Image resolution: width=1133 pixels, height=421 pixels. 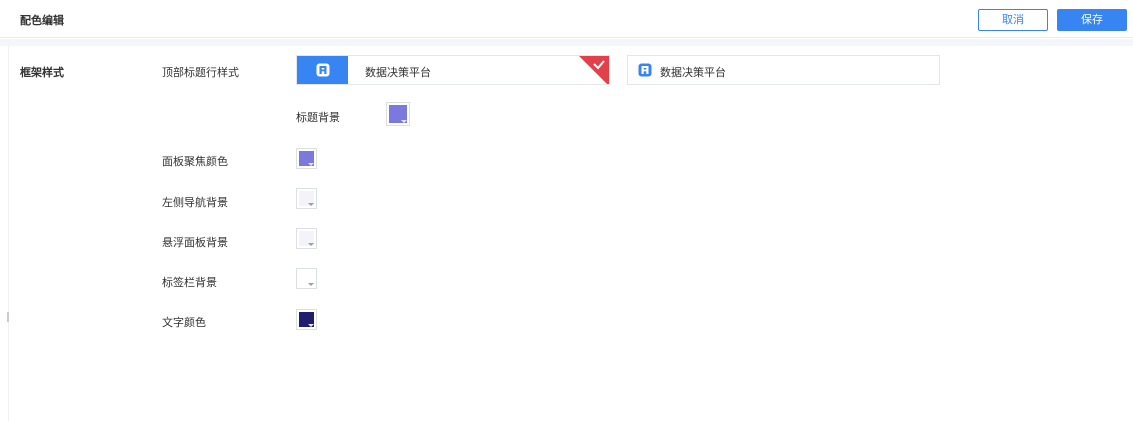 What do you see at coordinates (306, 319) in the screenshot?
I see `text-color-picker` at bounding box center [306, 319].